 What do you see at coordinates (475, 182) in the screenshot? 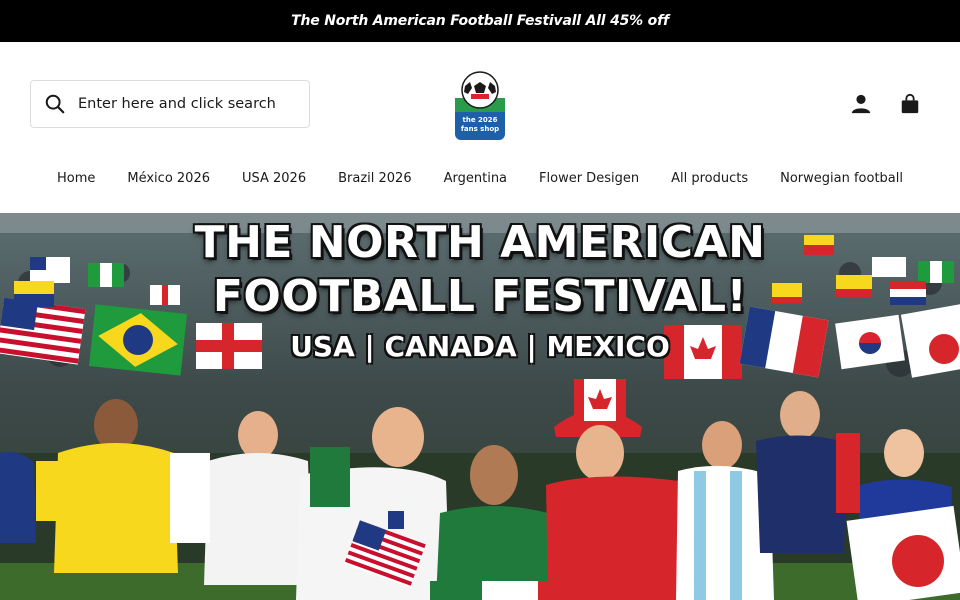
I see `nav-argentina: Argentina` at bounding box center [475, 182].